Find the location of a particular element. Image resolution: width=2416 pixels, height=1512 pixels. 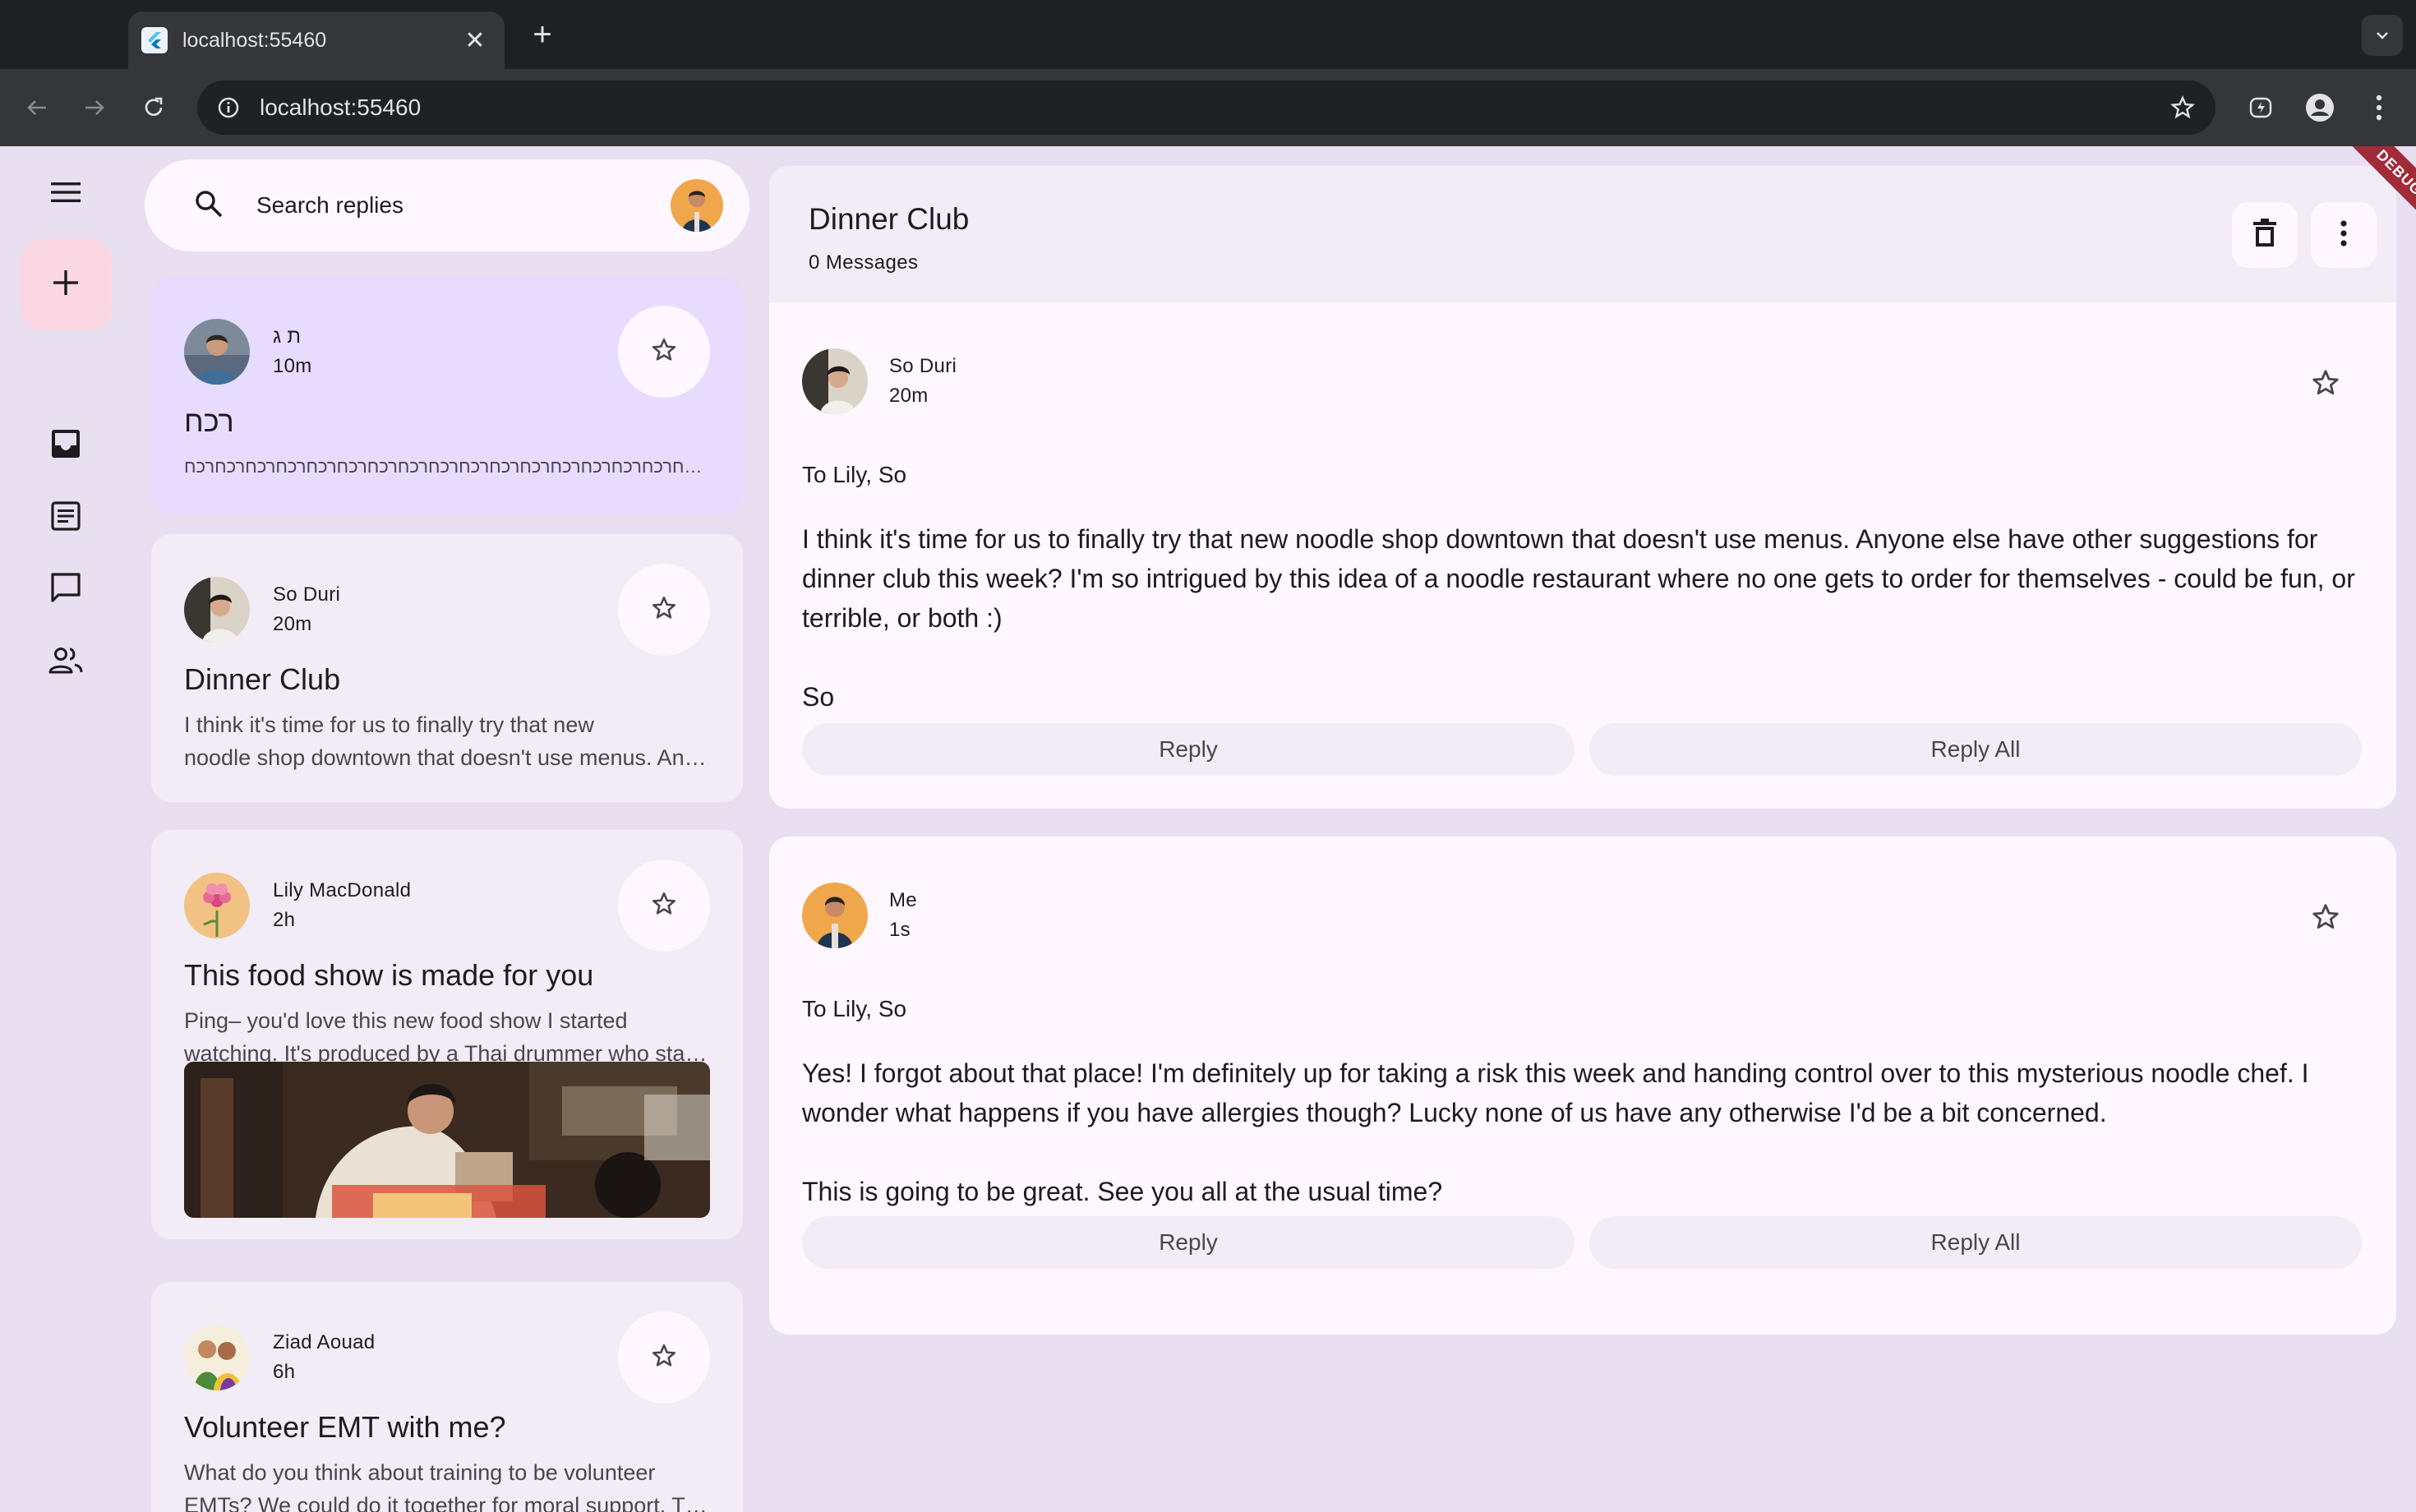

url-text: localhost:55460 is located at coordinates (341, 107).